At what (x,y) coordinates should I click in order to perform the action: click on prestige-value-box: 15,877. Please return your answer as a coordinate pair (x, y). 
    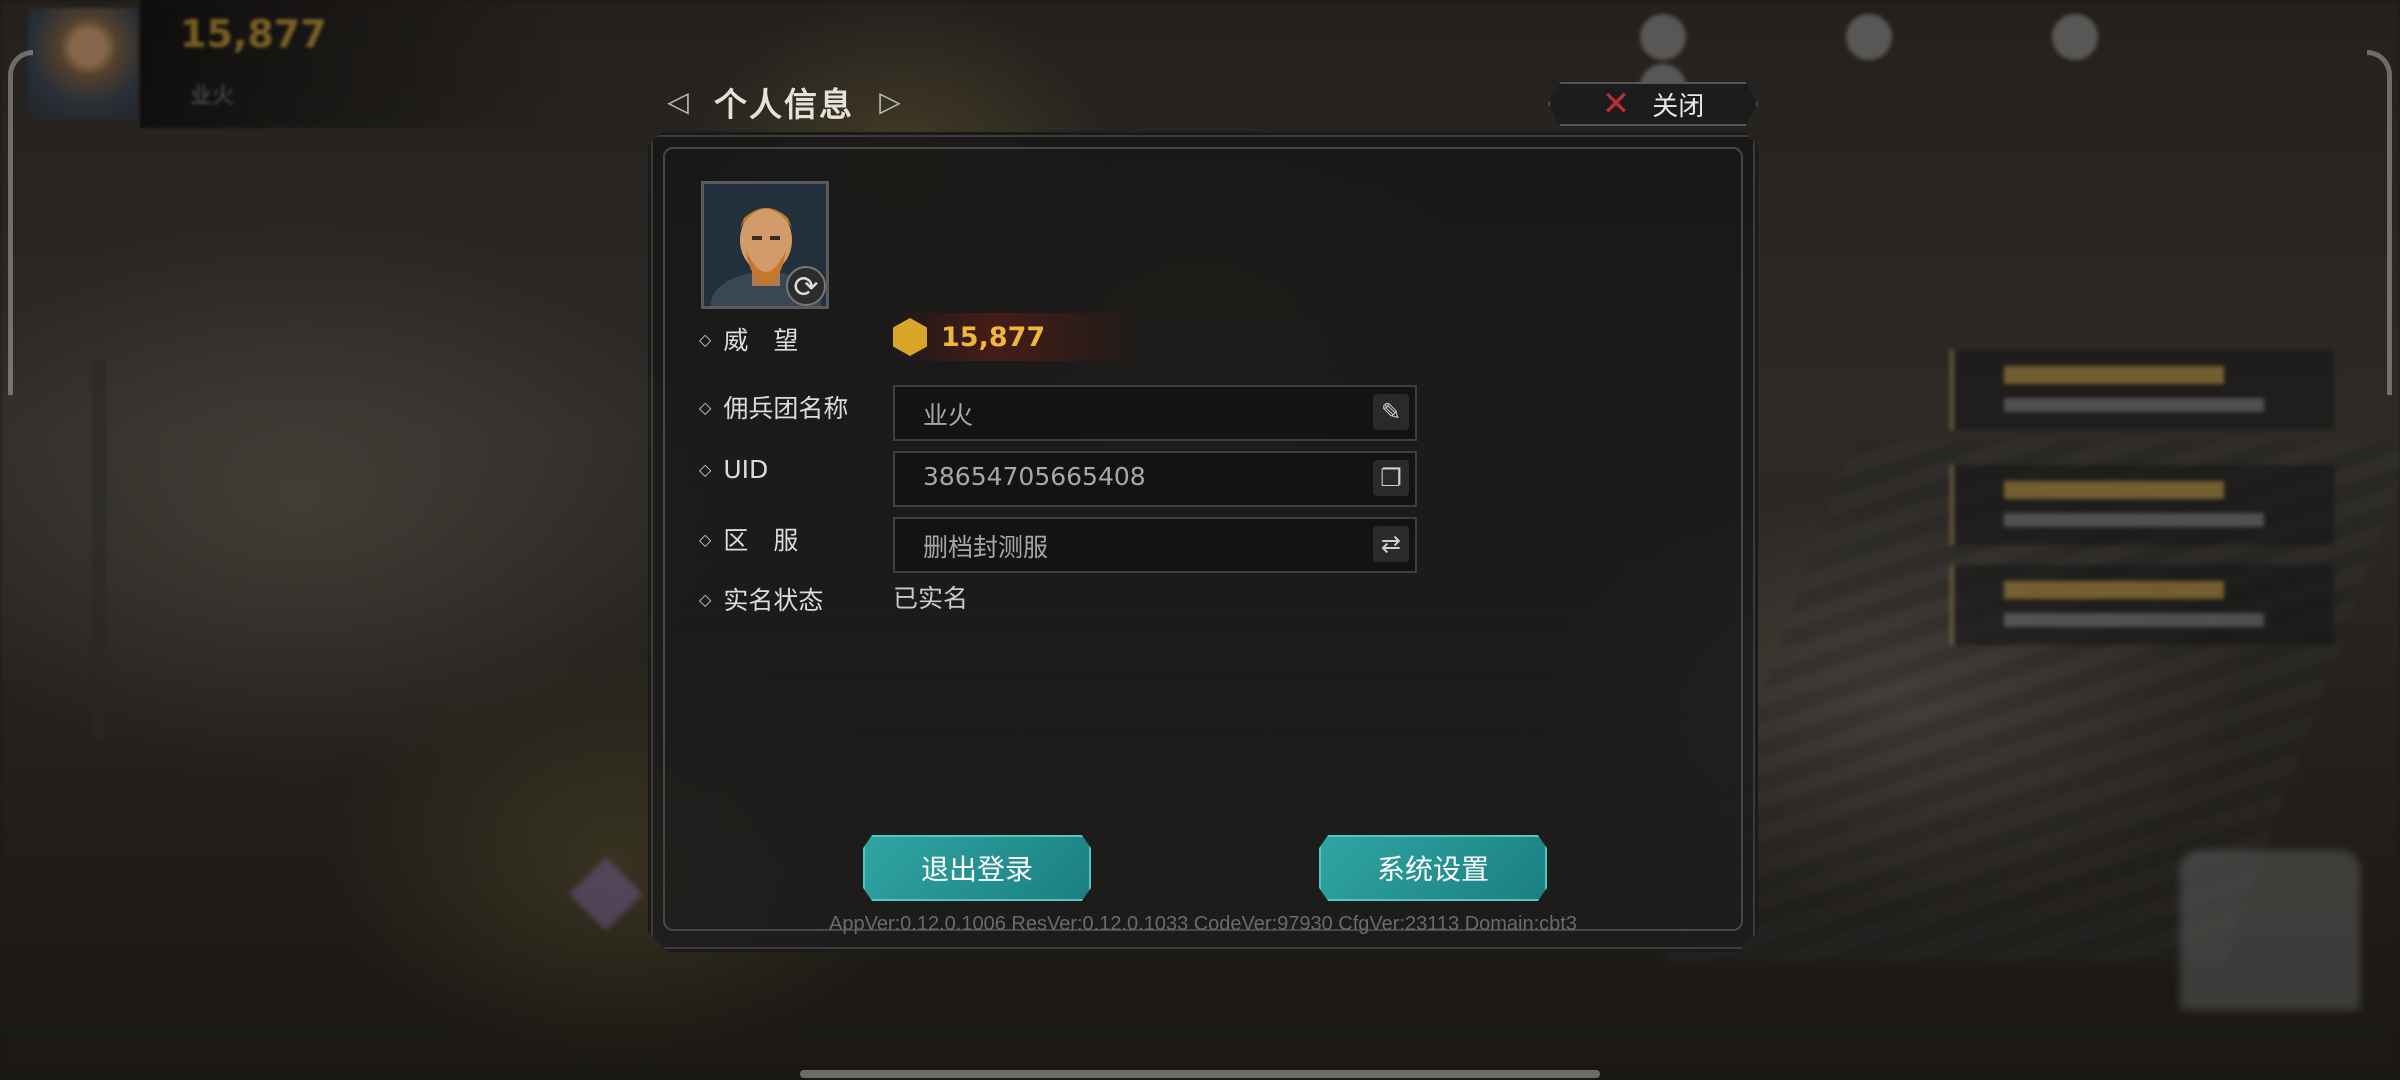
    Looking at the image, I should click on (1018, 337).